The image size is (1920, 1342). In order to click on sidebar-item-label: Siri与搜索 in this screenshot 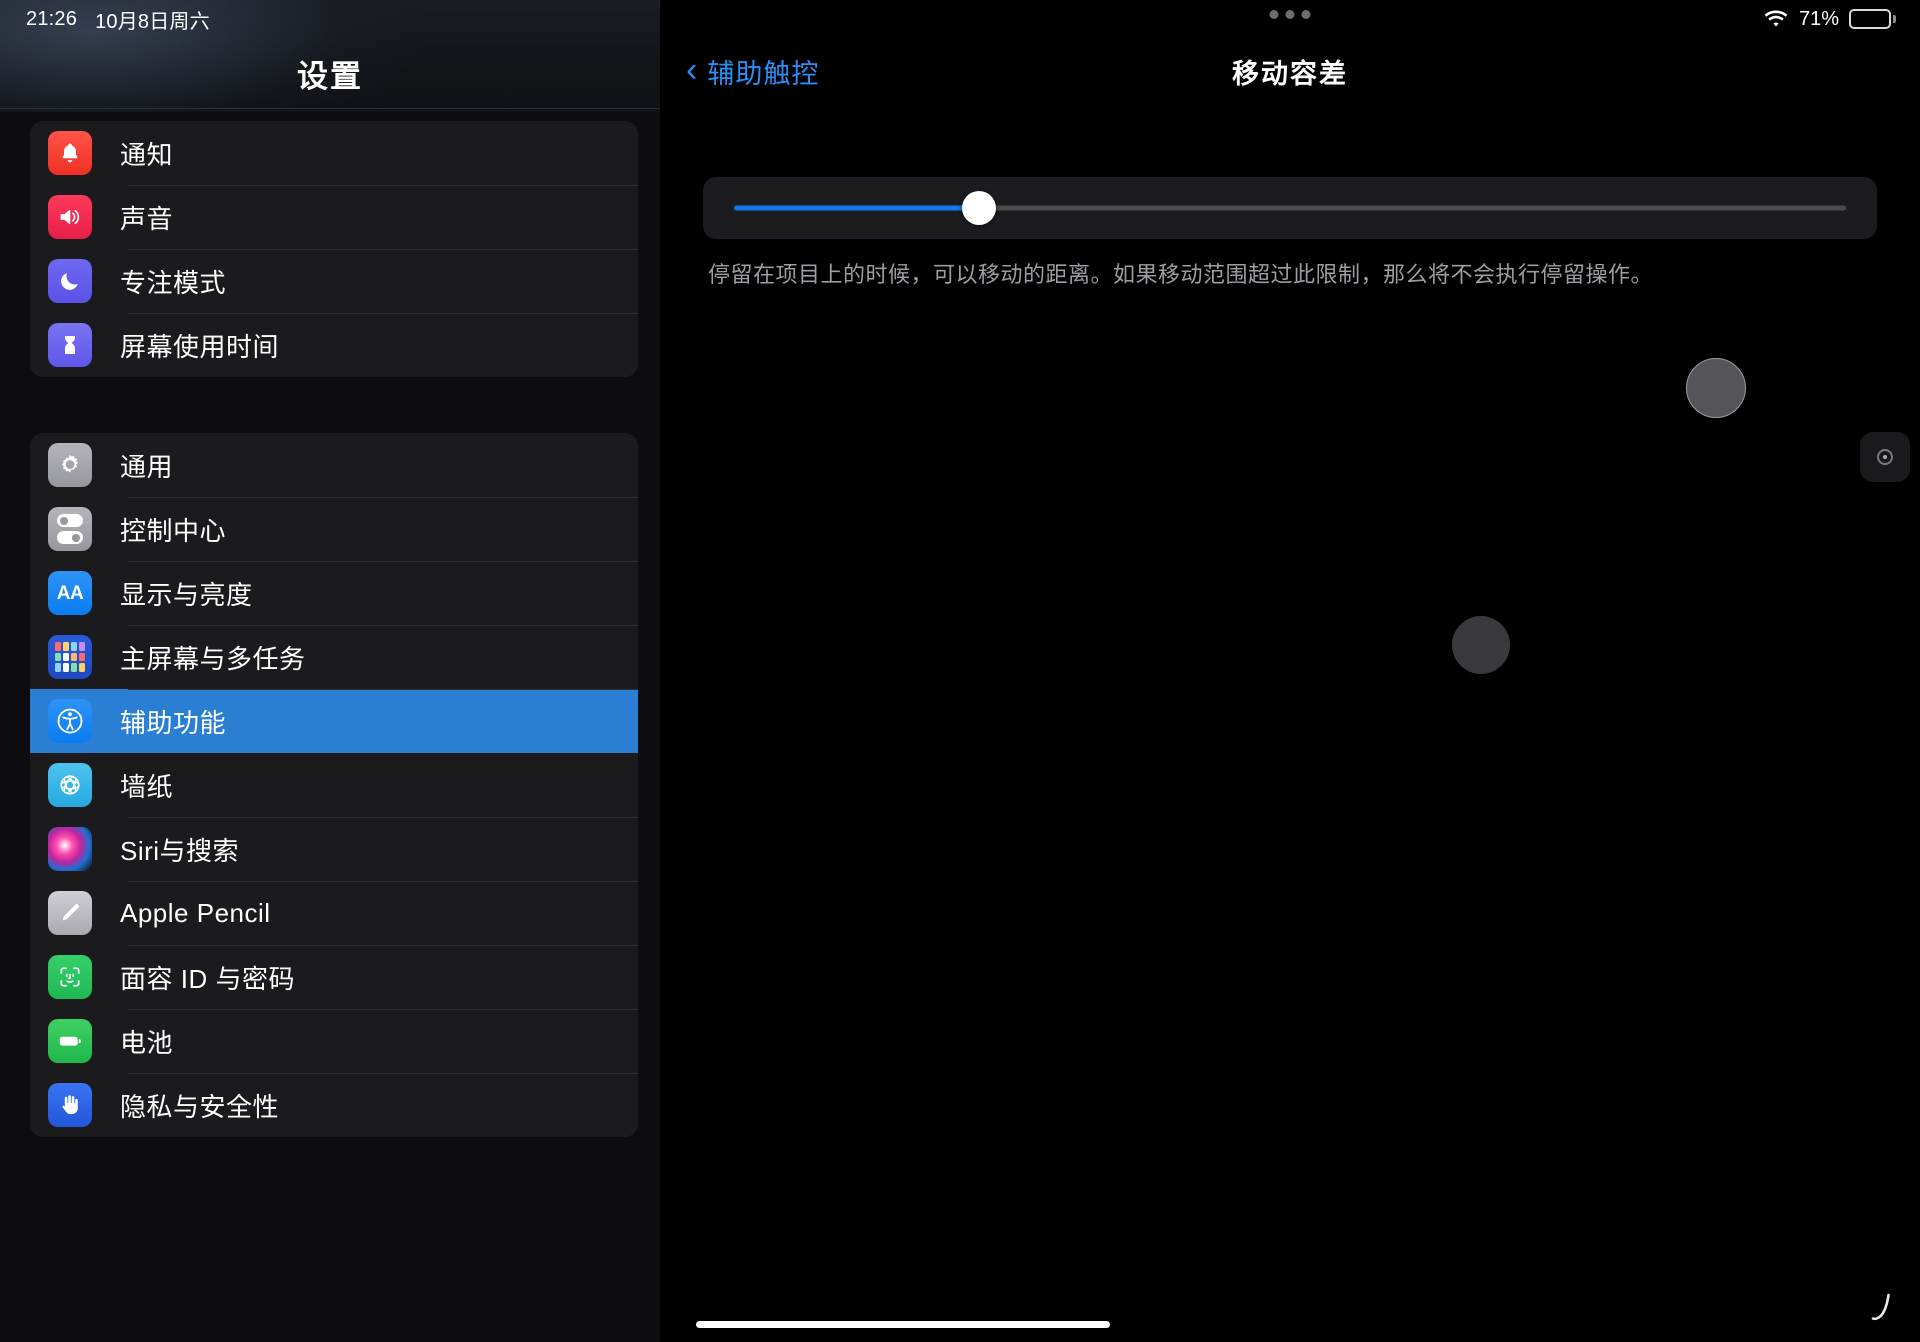, I will do `click(180, 850)`.